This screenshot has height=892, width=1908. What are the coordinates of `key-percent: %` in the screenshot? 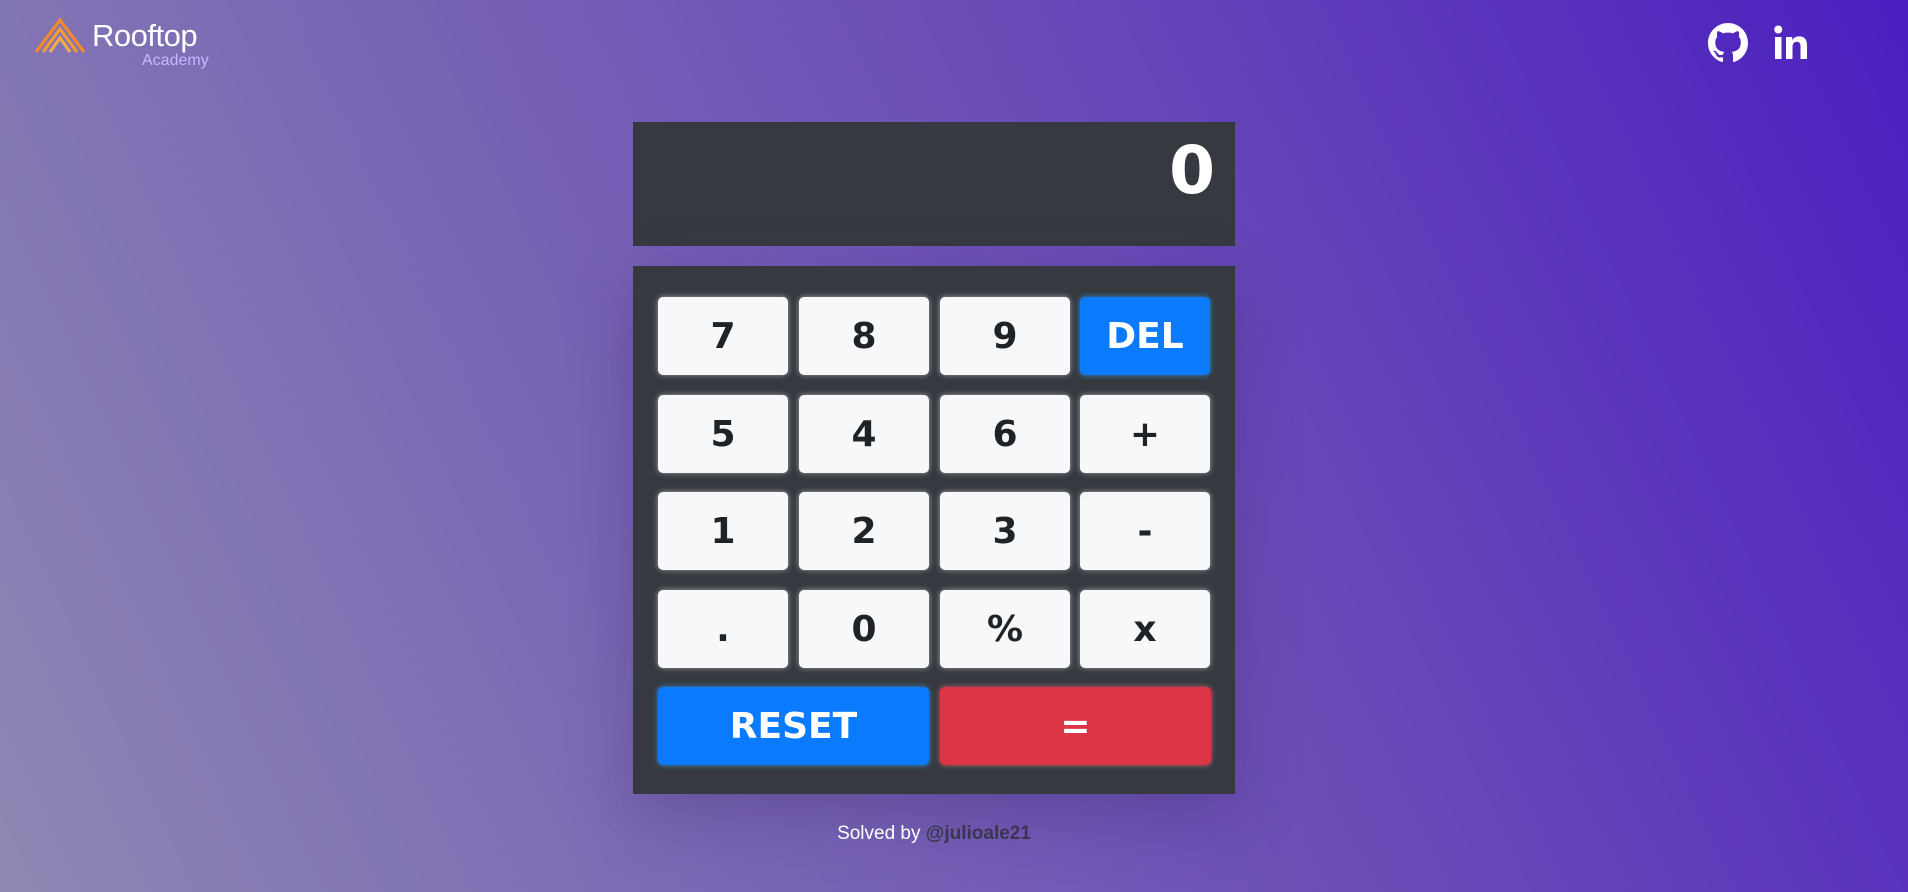 It's located at (1005, 629).